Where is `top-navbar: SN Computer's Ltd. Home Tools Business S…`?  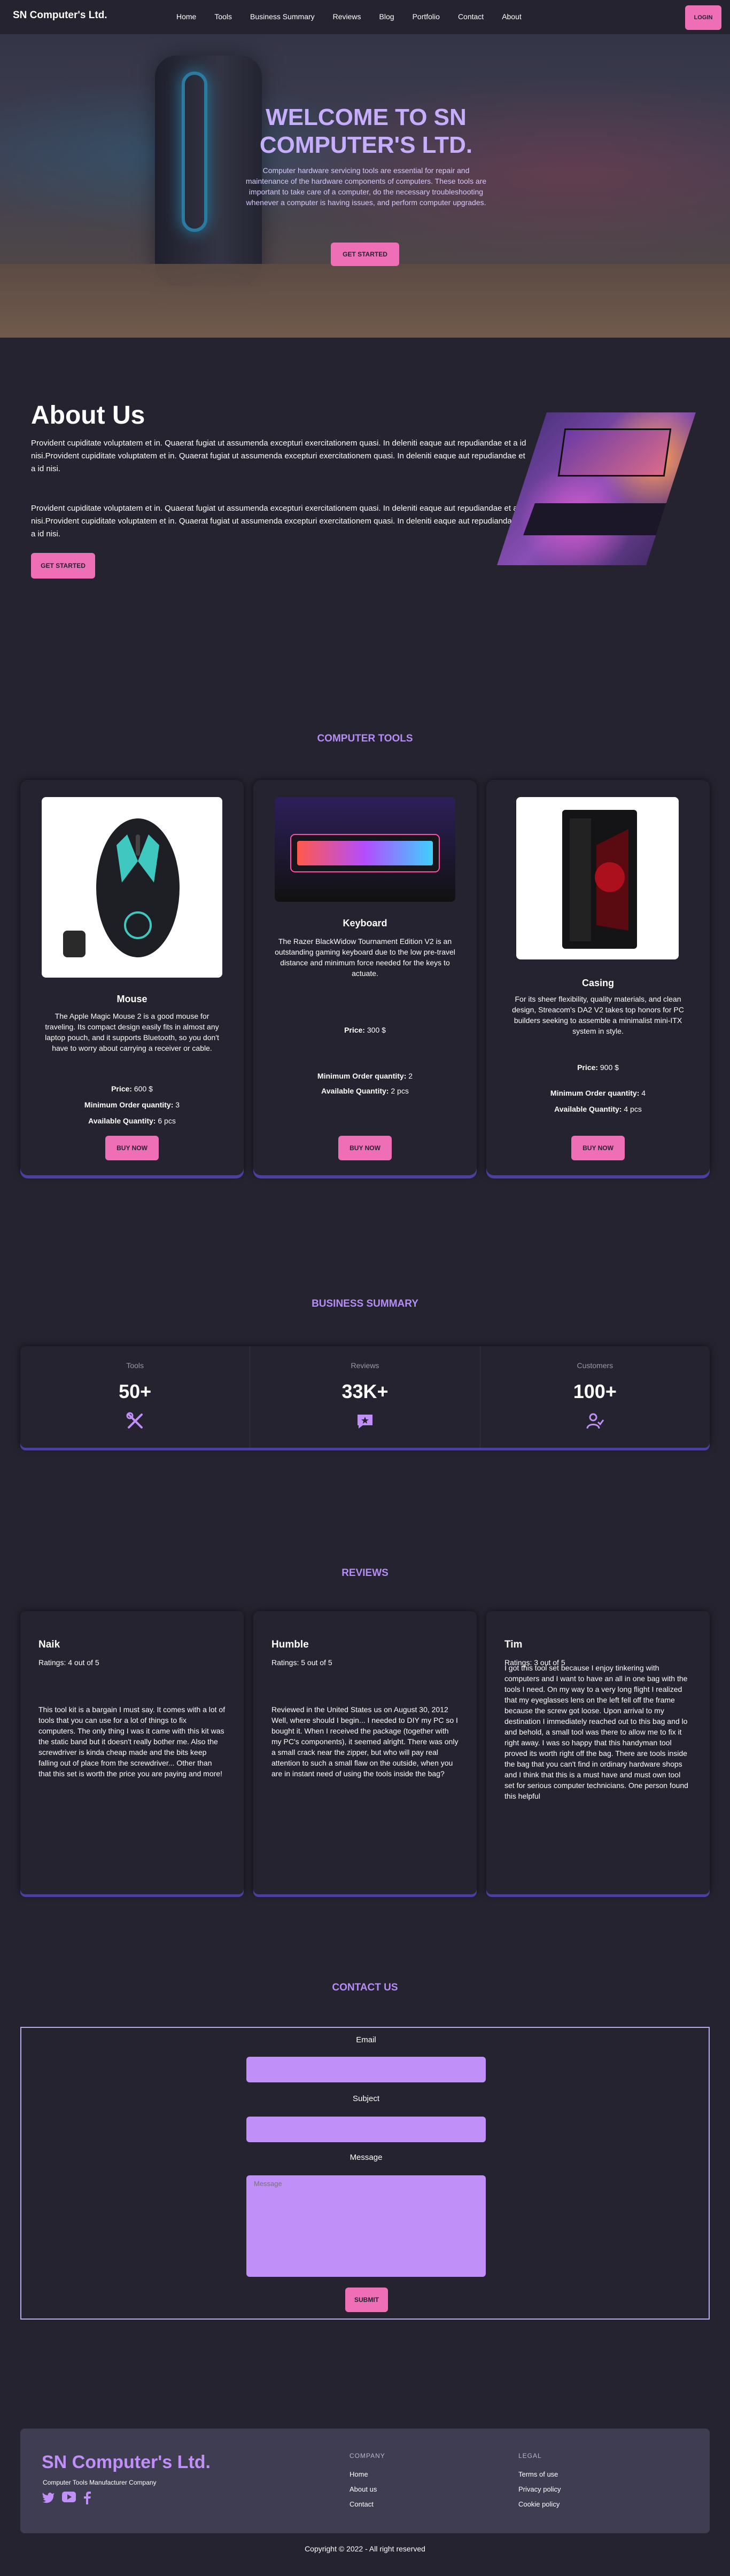 top-navbar: SN Computer's Ltd. Home Tools Business S… is located at coordinates (365, 17).